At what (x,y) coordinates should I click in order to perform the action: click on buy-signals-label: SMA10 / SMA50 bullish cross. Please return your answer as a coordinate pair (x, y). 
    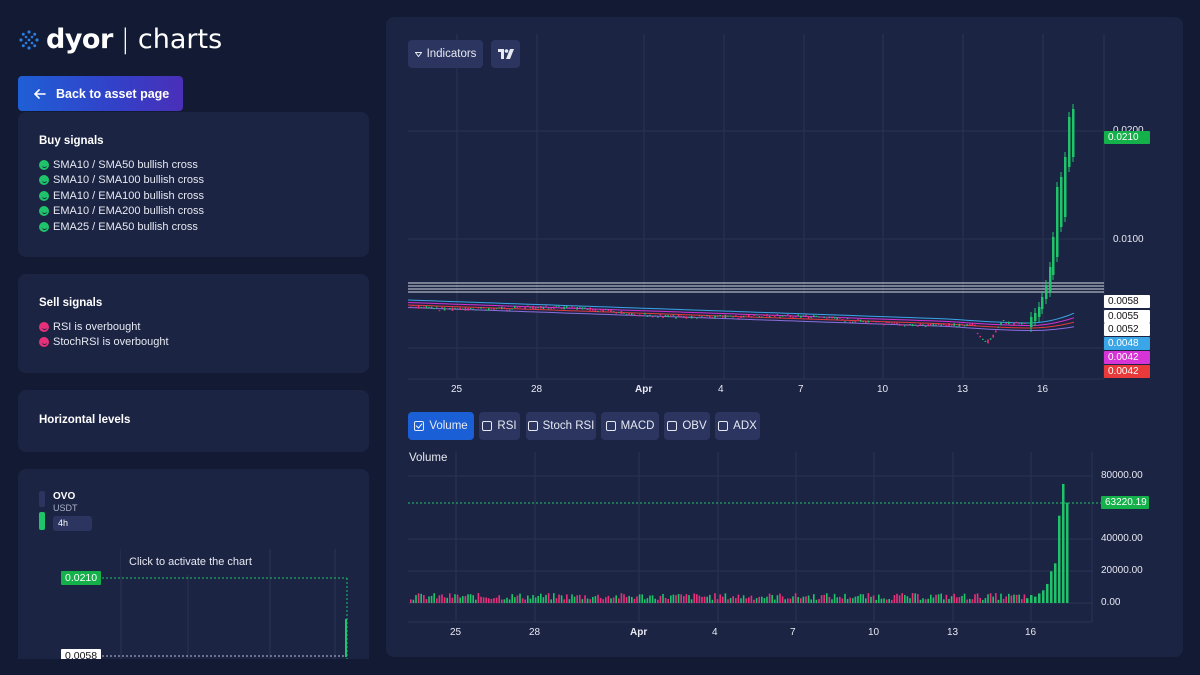
    Looking at the image, I should click on (125, 164).